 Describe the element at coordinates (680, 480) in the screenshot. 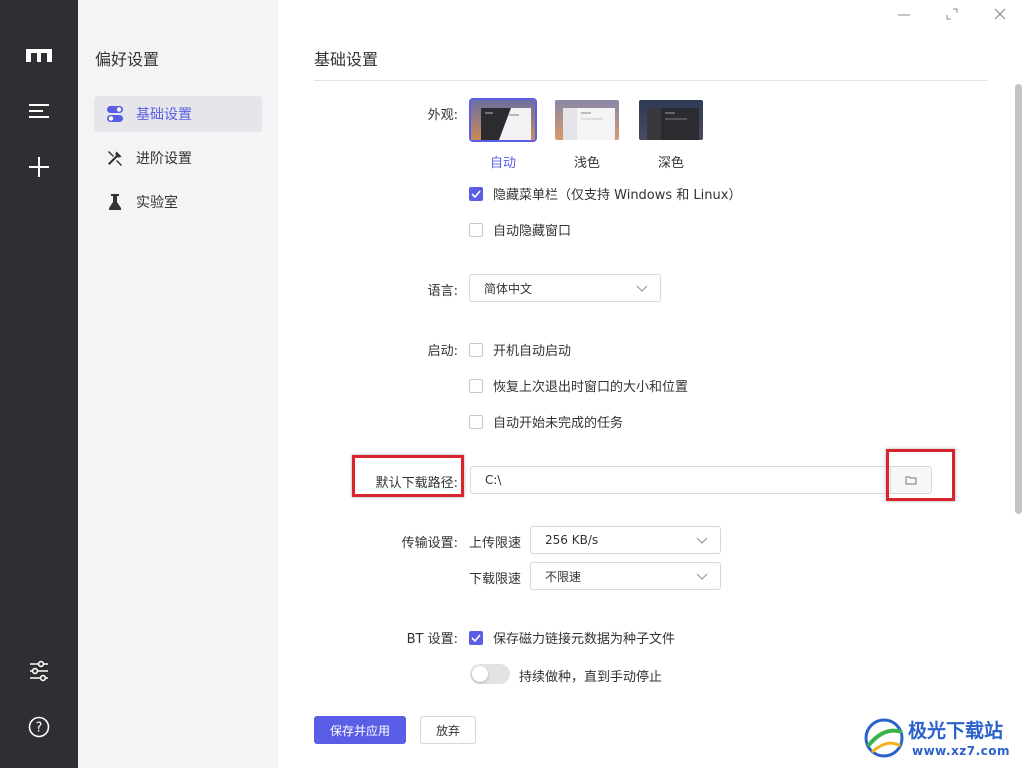

I see `download-path-input: C:\` at that location.